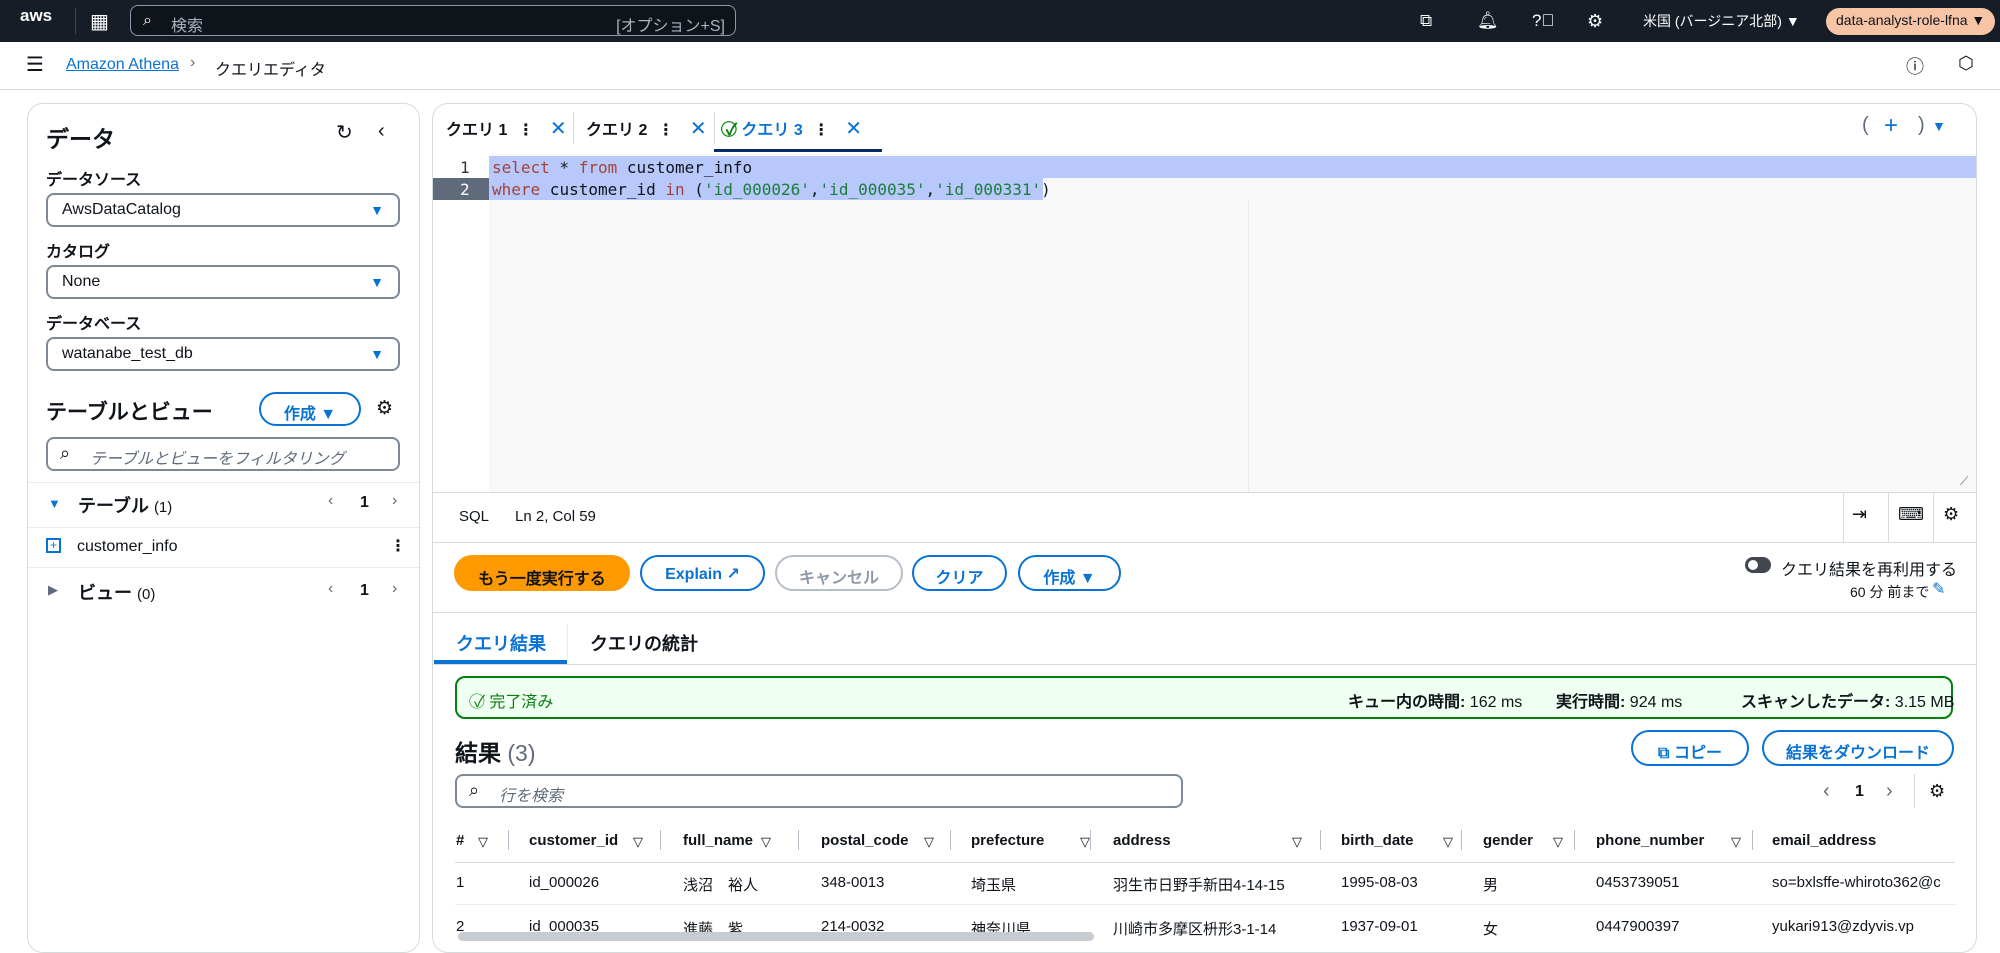  I want to click on global-search-input: ⌕ 検索 [オプション+S], so click(433, 20).